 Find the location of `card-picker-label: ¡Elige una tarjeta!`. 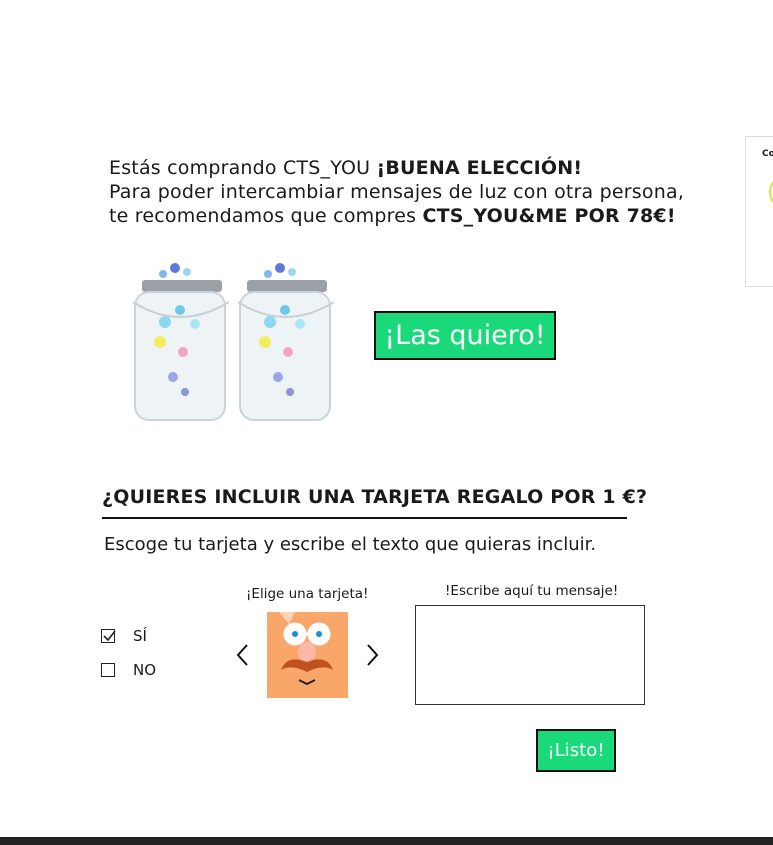

card-picker-label: ¡Elige una tarjeta! is located at coordinates (307, 594).